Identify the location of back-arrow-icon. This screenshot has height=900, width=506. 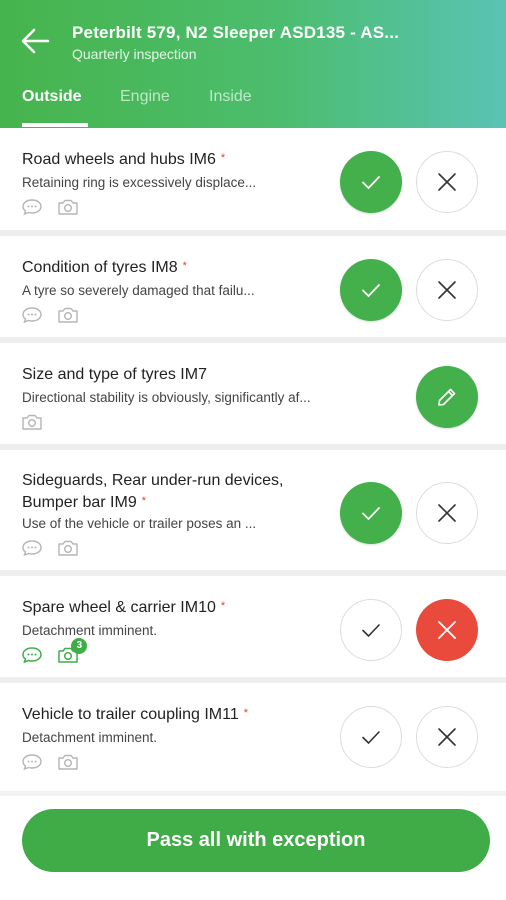
(35, 41).